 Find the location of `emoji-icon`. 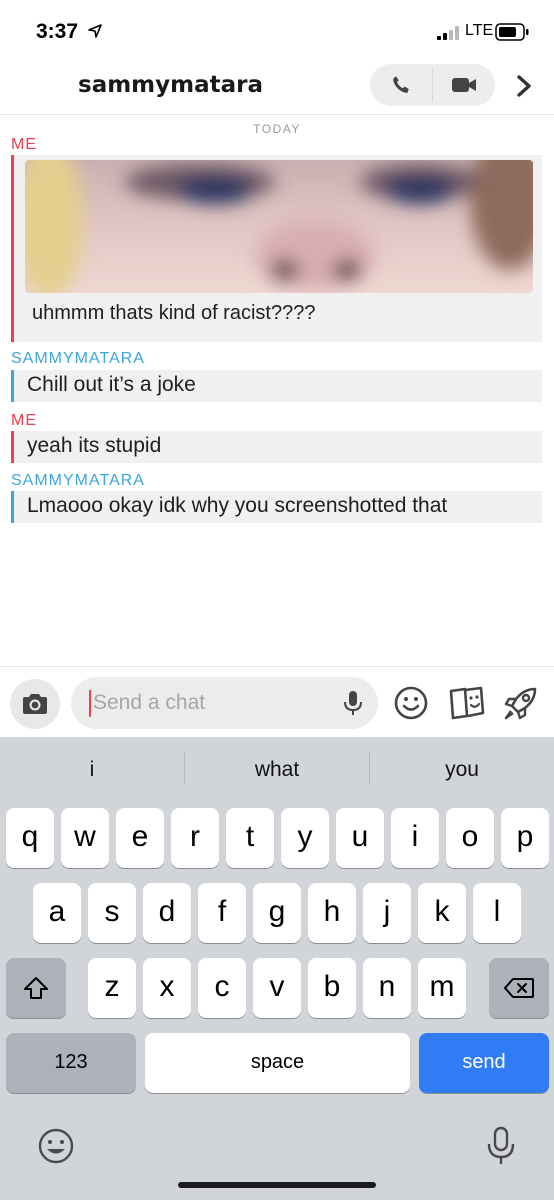

emoji-icon is located at coordinates (56, 1146).